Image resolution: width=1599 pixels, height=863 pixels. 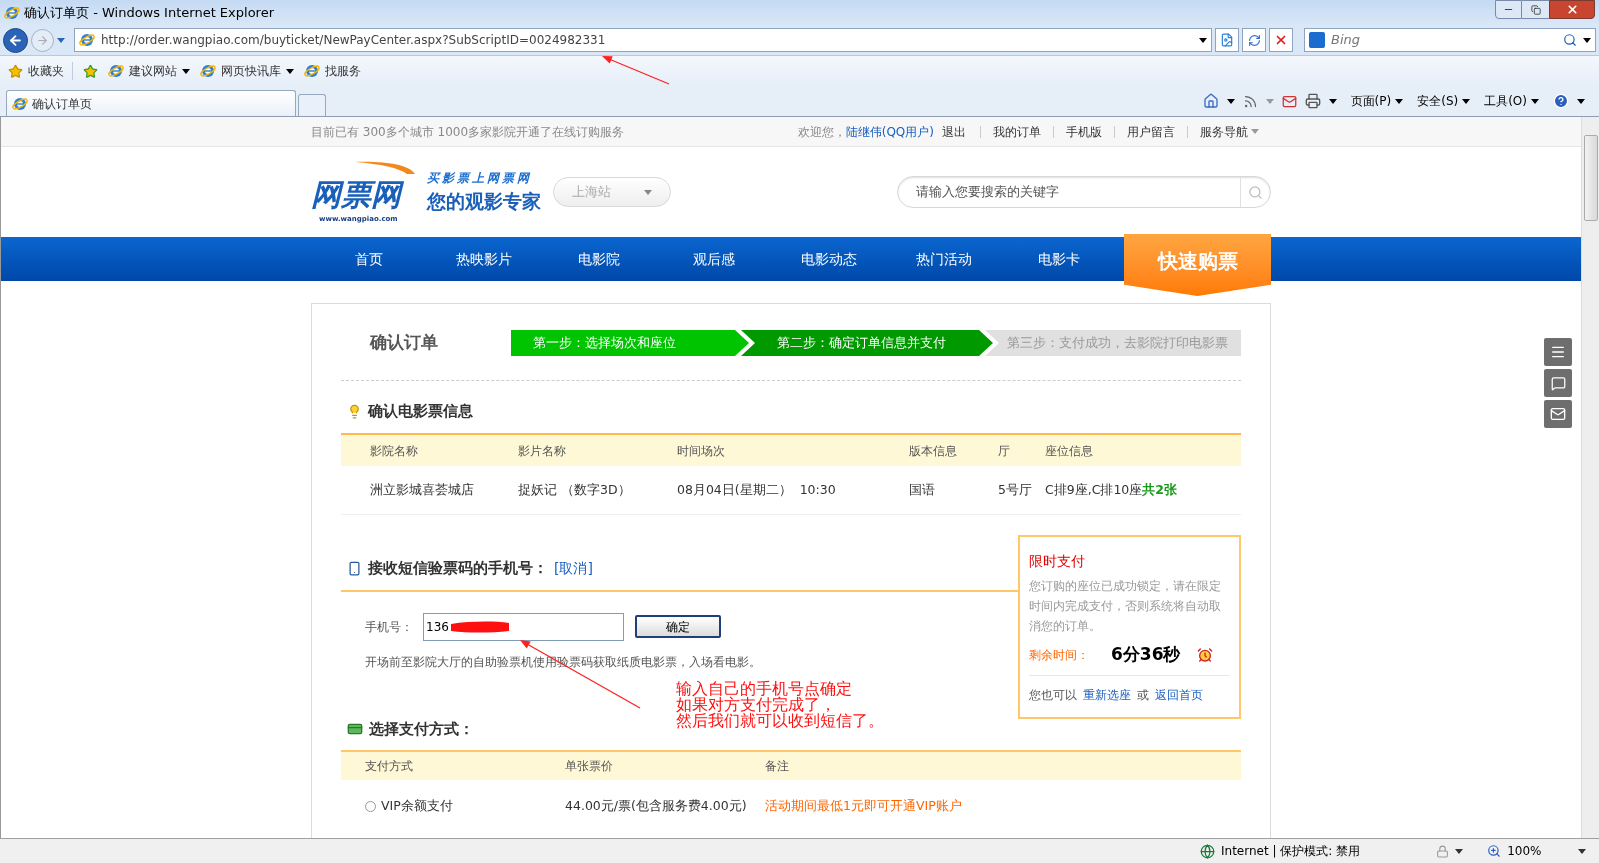 I want to click on mail-icon, so click(x=1289, y=101).